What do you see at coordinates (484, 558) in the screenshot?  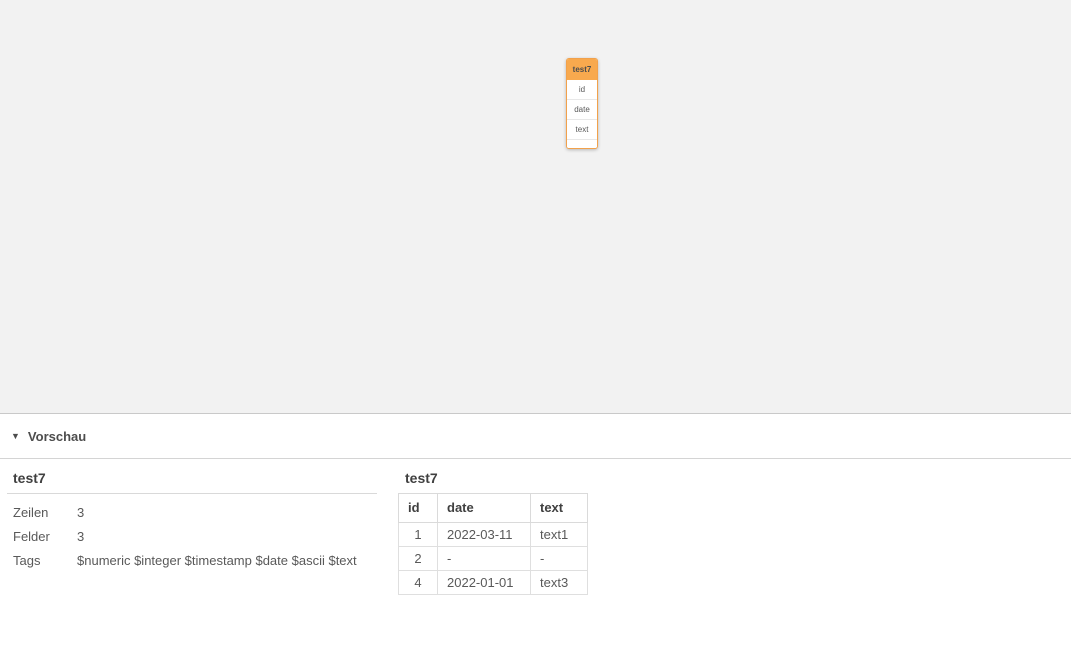 I see `cell-date: -` at bounding box center [484, 558].